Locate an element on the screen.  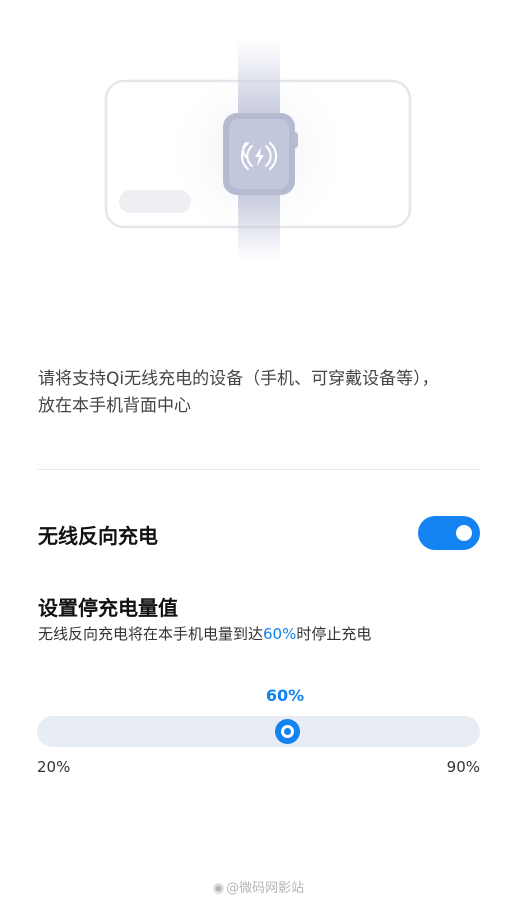
instruction-line-1: 请将支持Qi无线充电的设备（手机、可穿戴设备等）， is located at coordinates (238, 379).